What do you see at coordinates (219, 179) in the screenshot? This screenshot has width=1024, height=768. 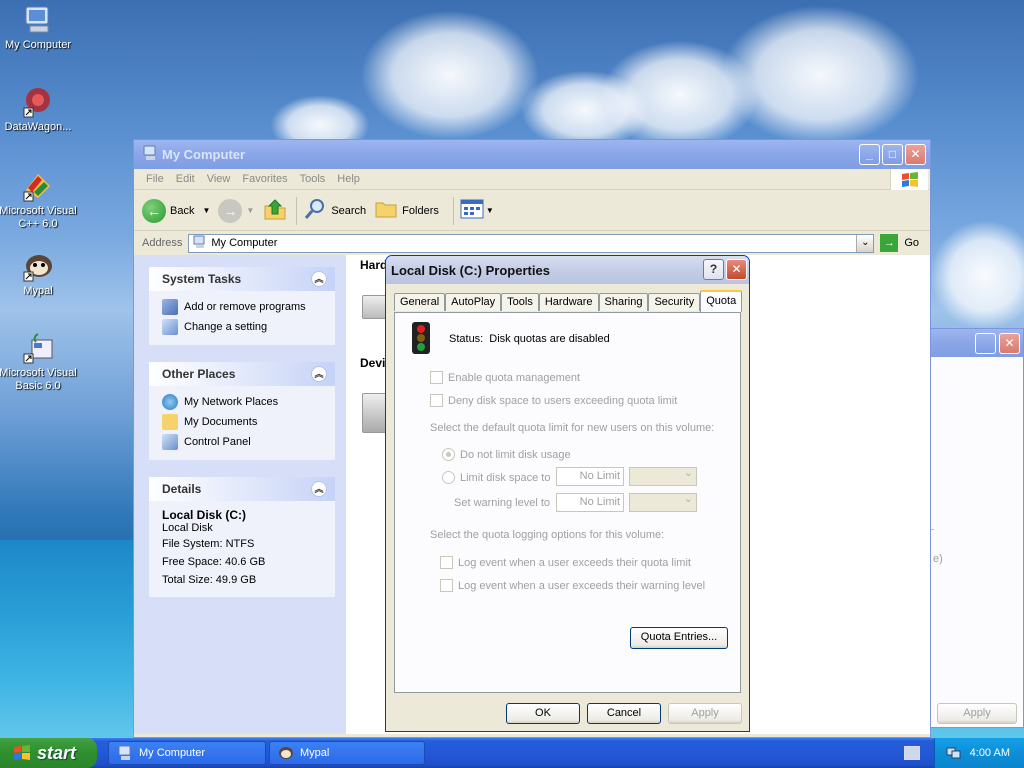 I see `menu-view: View` at bounding box center [219, 179].